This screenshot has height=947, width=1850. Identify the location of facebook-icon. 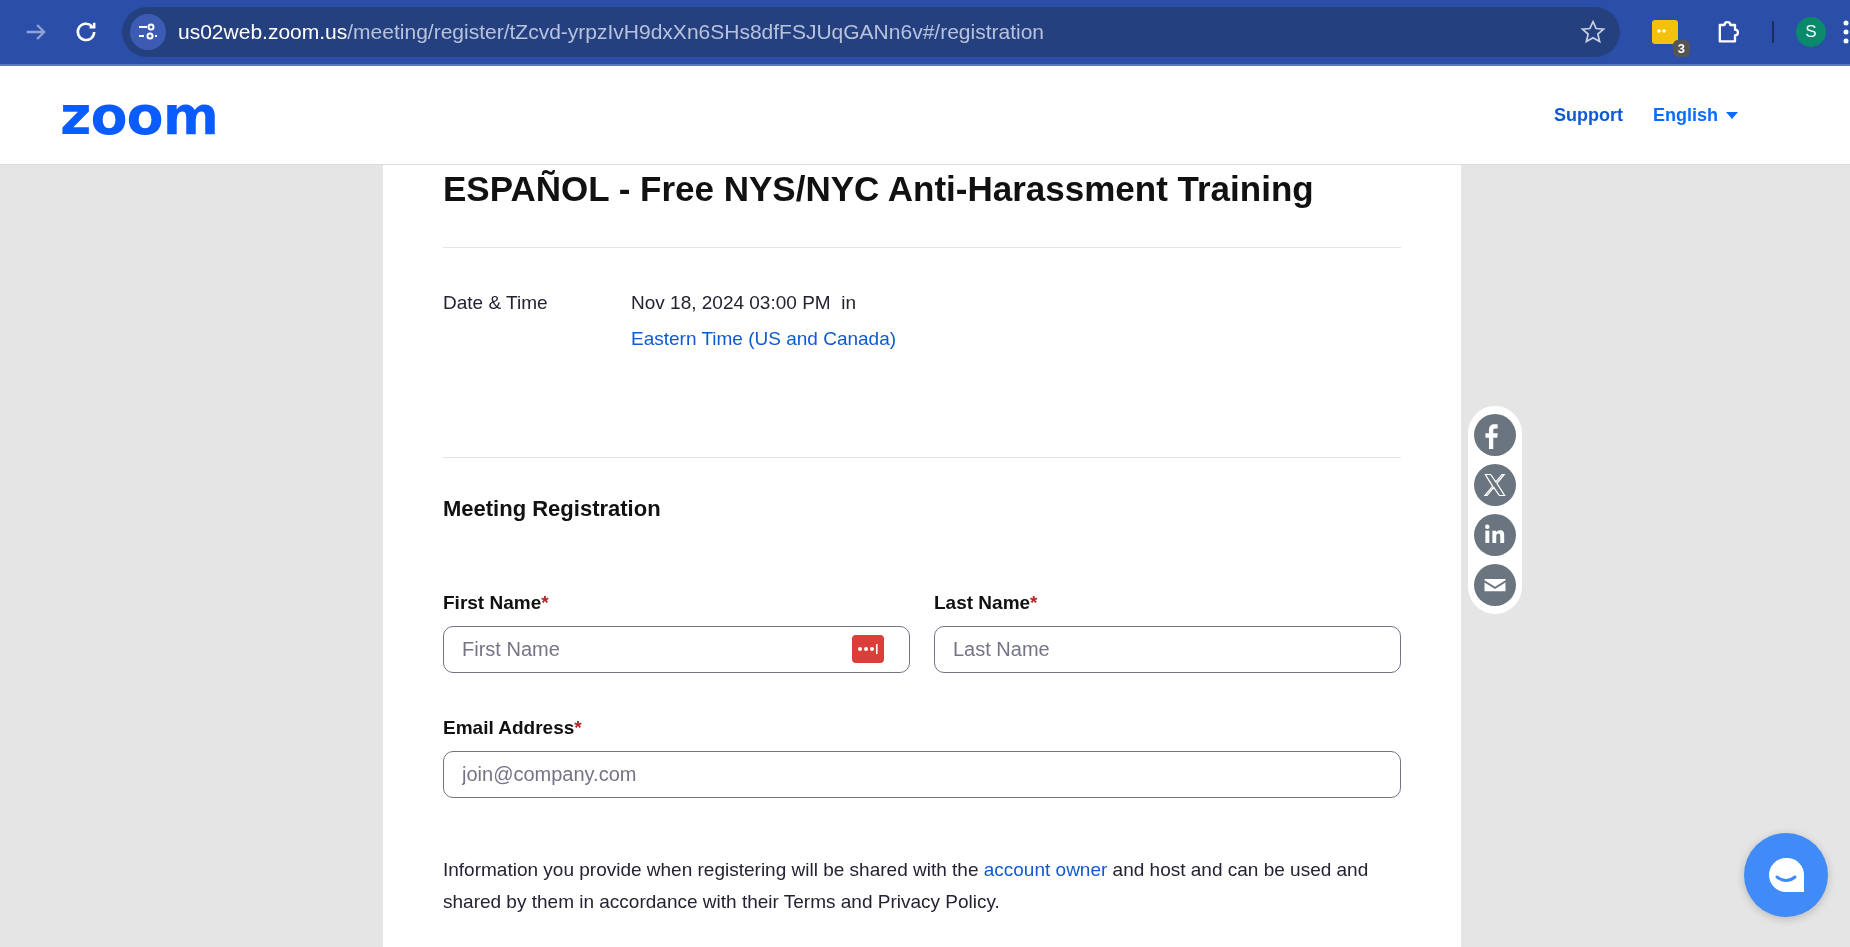
(1495, 435).